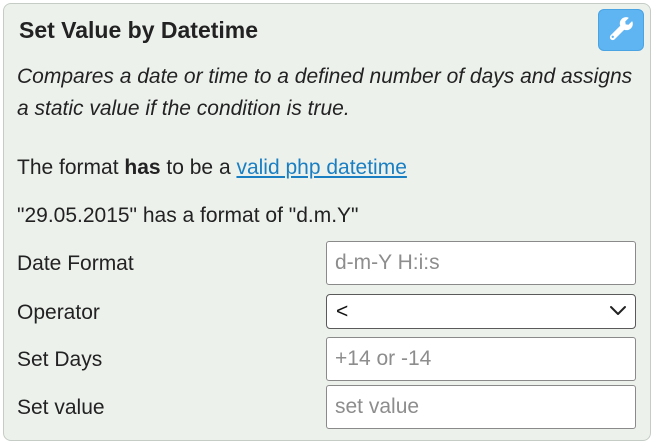  I want to click on format-note-prefix: The format, so click(71, 167).